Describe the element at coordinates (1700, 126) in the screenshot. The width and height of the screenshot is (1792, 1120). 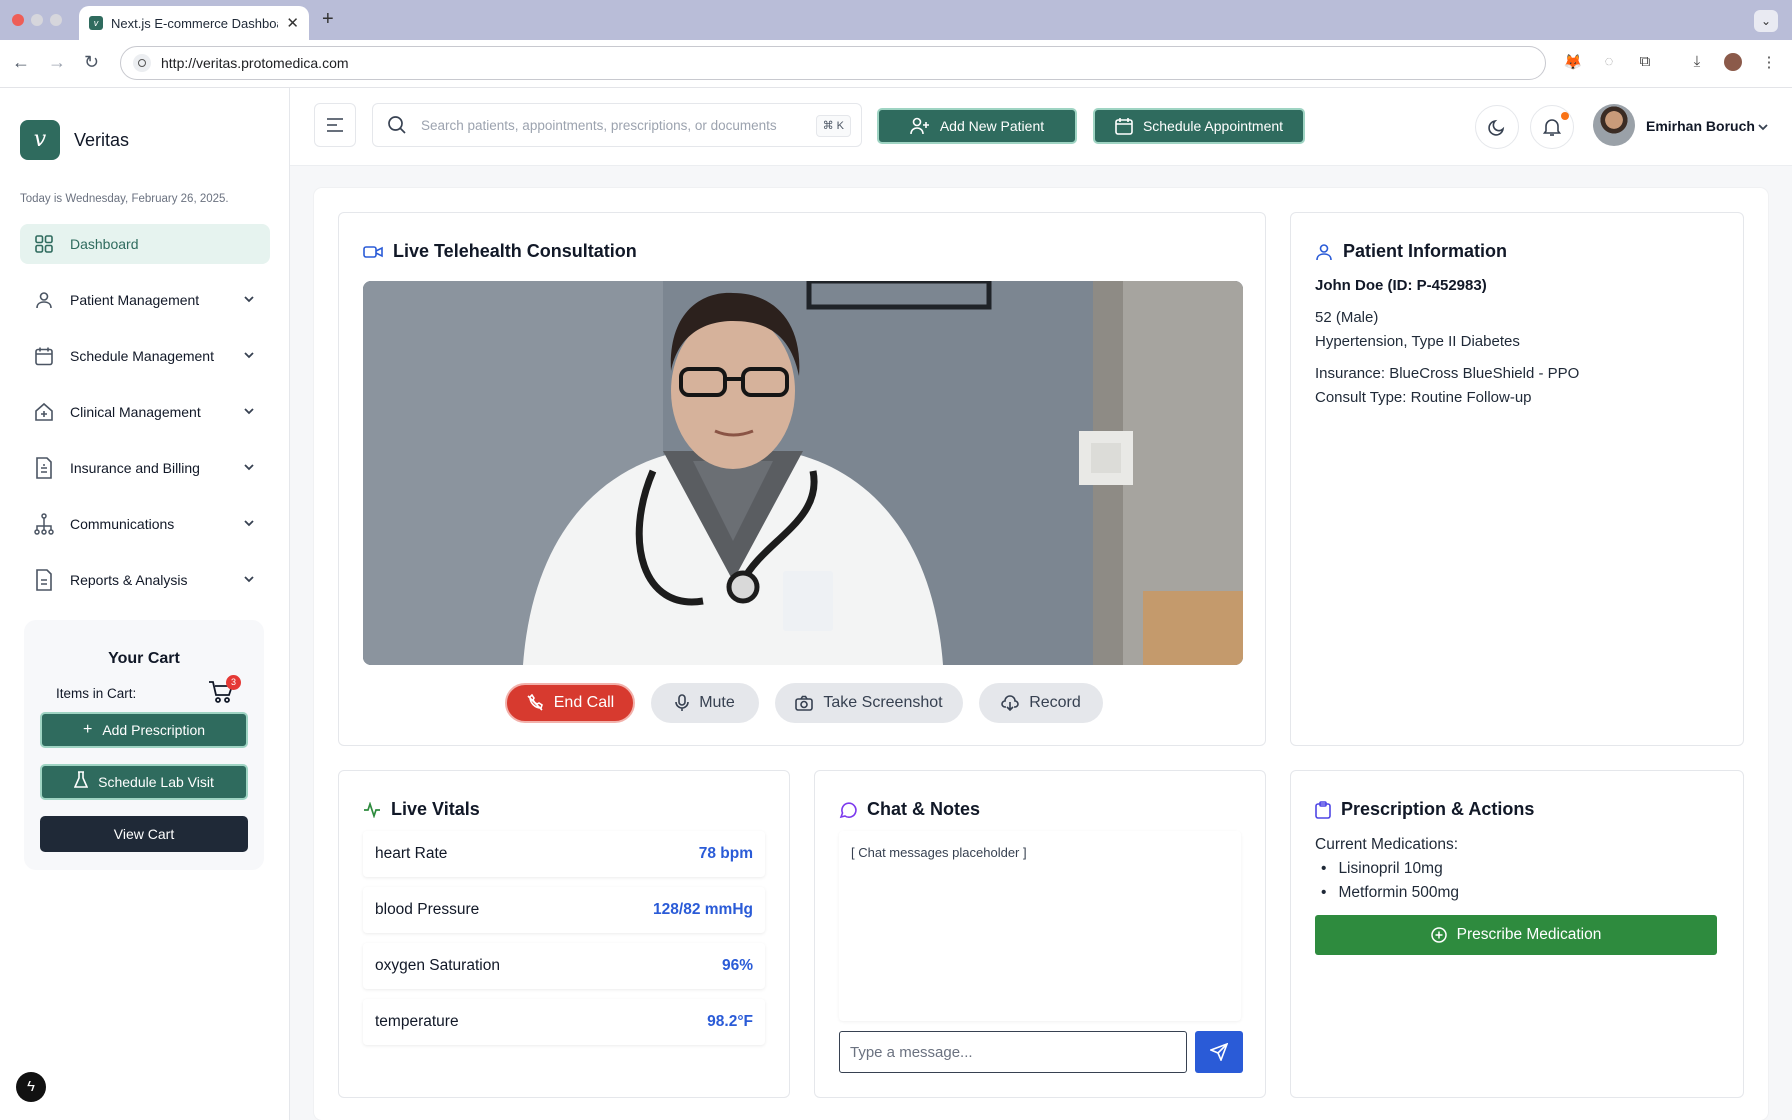
I see `user-name: Emirhan Boruch` at that location.